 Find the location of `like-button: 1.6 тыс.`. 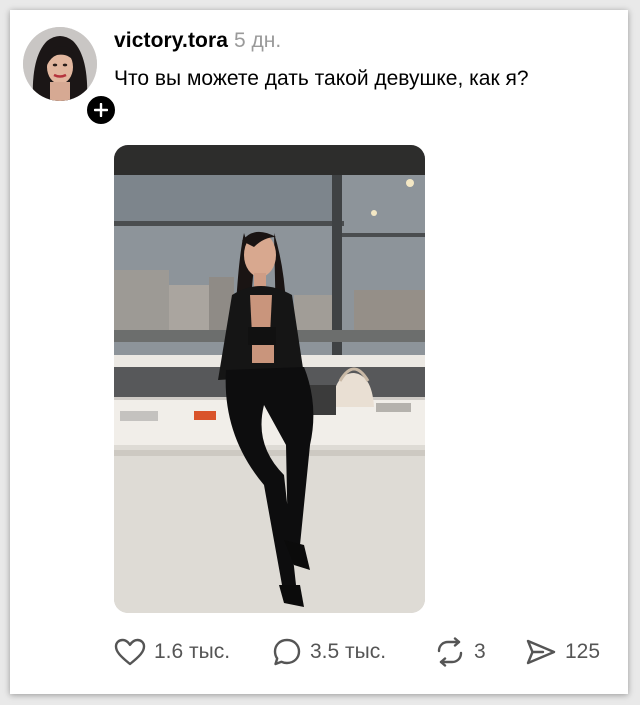

like-button: 1.6 тыс. is located at coordinates (172, 652).